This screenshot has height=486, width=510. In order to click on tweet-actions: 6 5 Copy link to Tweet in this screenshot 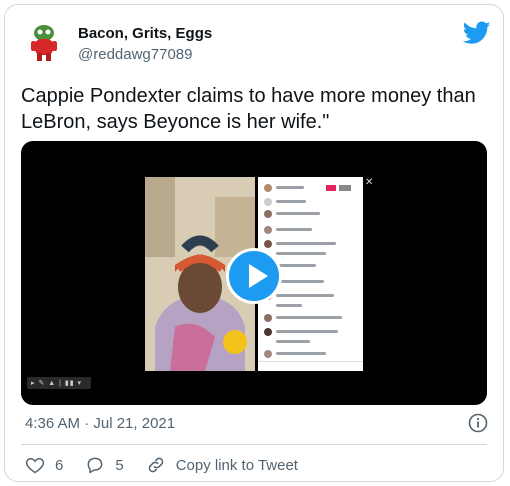, I will do `click(172, 465)`.